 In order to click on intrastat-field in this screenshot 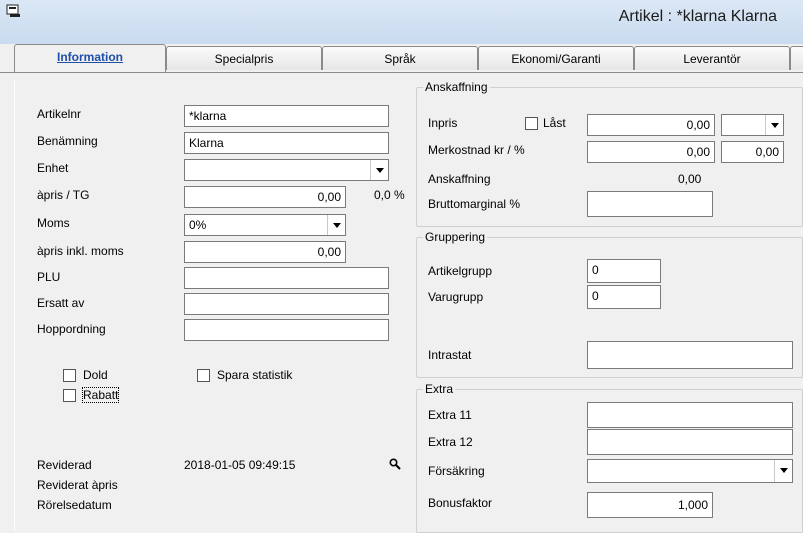, I will do `click(690, 355)`.